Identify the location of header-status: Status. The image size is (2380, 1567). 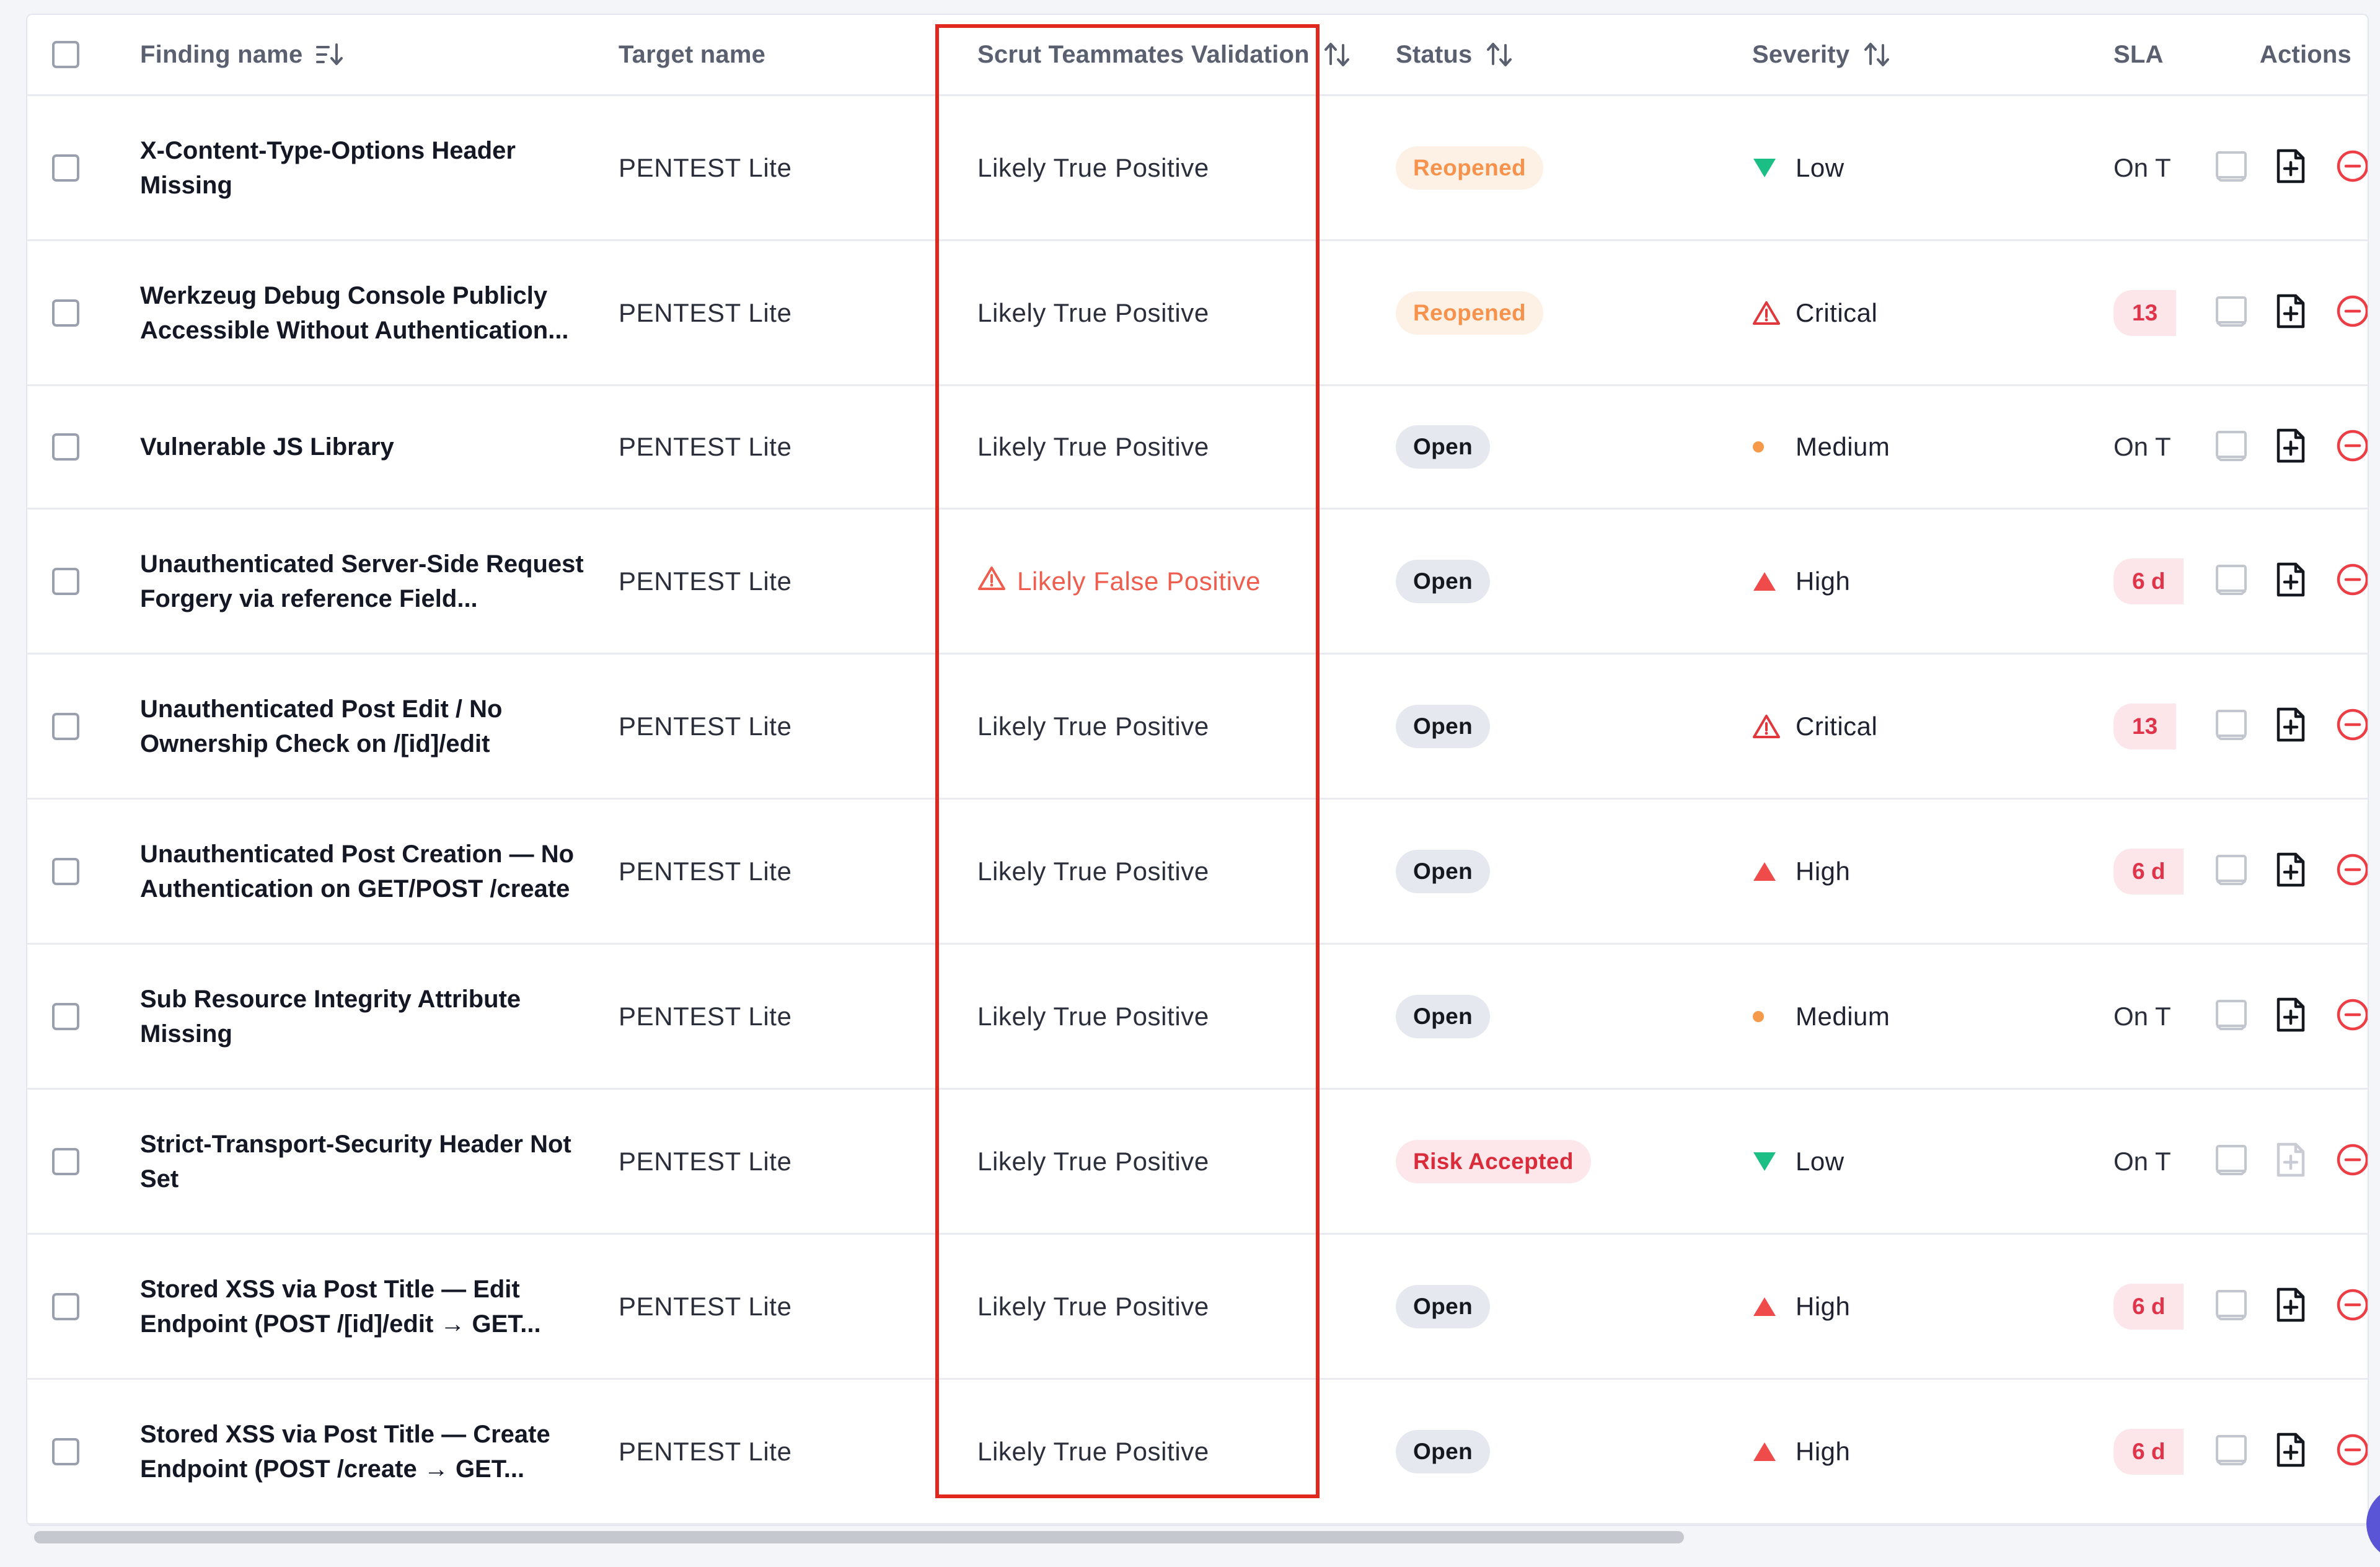
(1434, 55).